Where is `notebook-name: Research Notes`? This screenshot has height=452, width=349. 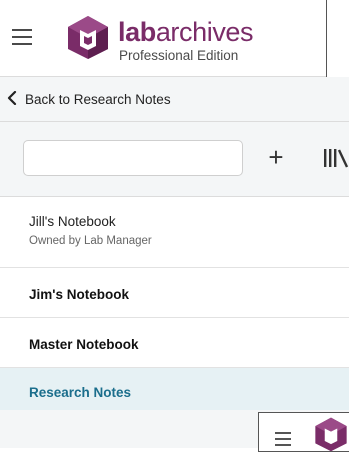
notebook-name: Research Notes is located at coordinates (80, 392).